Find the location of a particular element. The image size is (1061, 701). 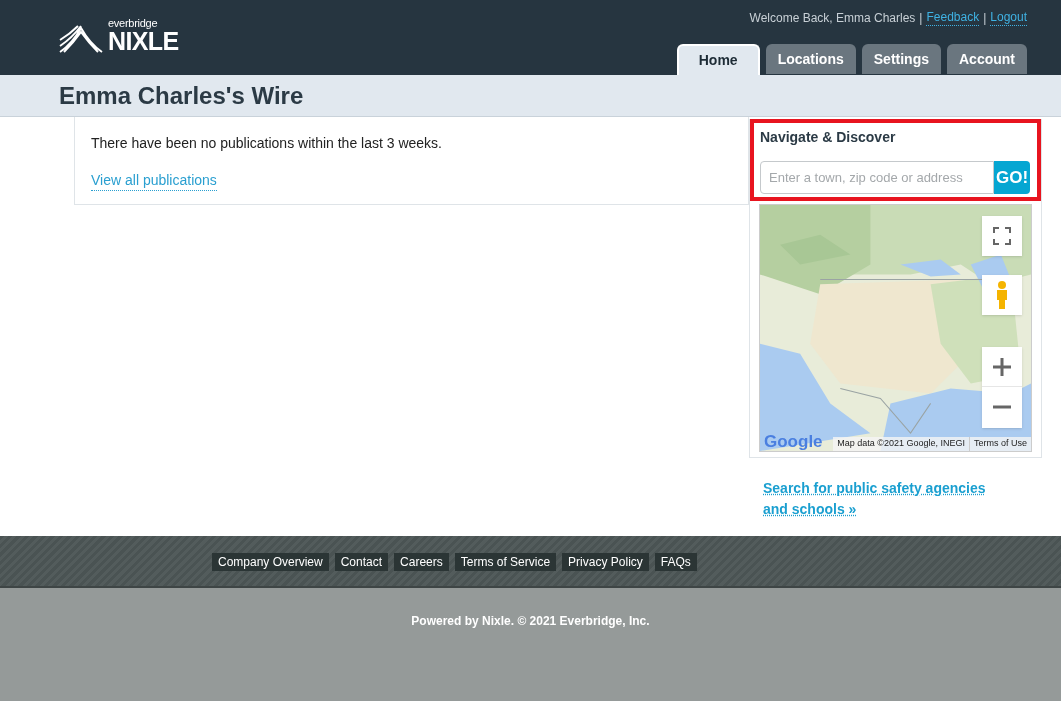

nixle-logo: everbridge NIXLE is located at coordinates (118, 35).